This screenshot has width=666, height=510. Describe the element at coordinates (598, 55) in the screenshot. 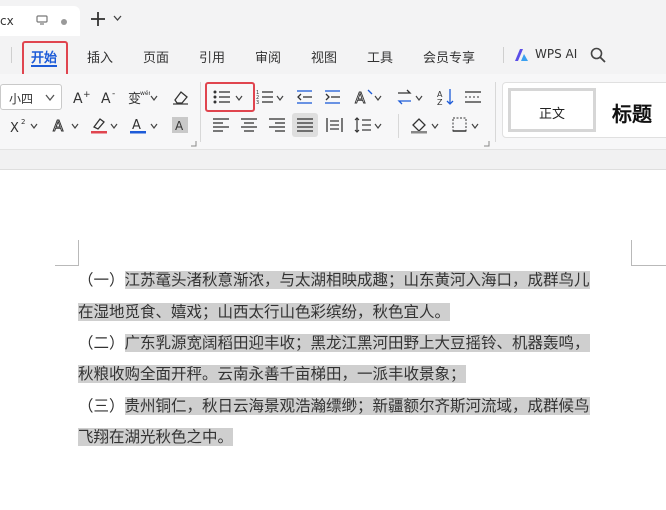

I see `search-icon` at that location.